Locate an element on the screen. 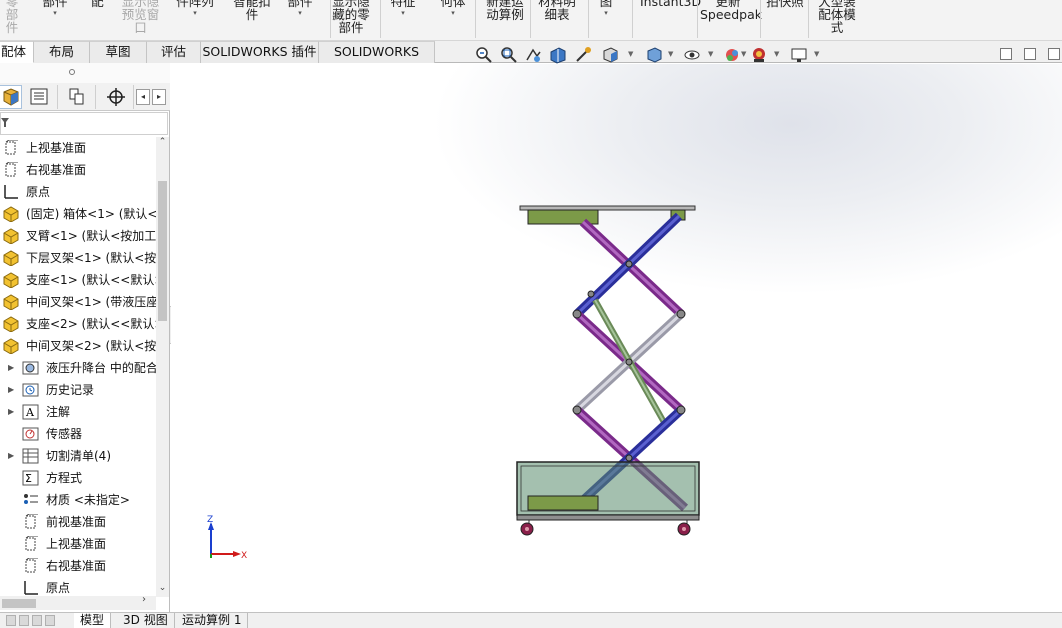 This screenshot has width=1062, height=628. prev-tab-icon is located at coordinates (24, 620).